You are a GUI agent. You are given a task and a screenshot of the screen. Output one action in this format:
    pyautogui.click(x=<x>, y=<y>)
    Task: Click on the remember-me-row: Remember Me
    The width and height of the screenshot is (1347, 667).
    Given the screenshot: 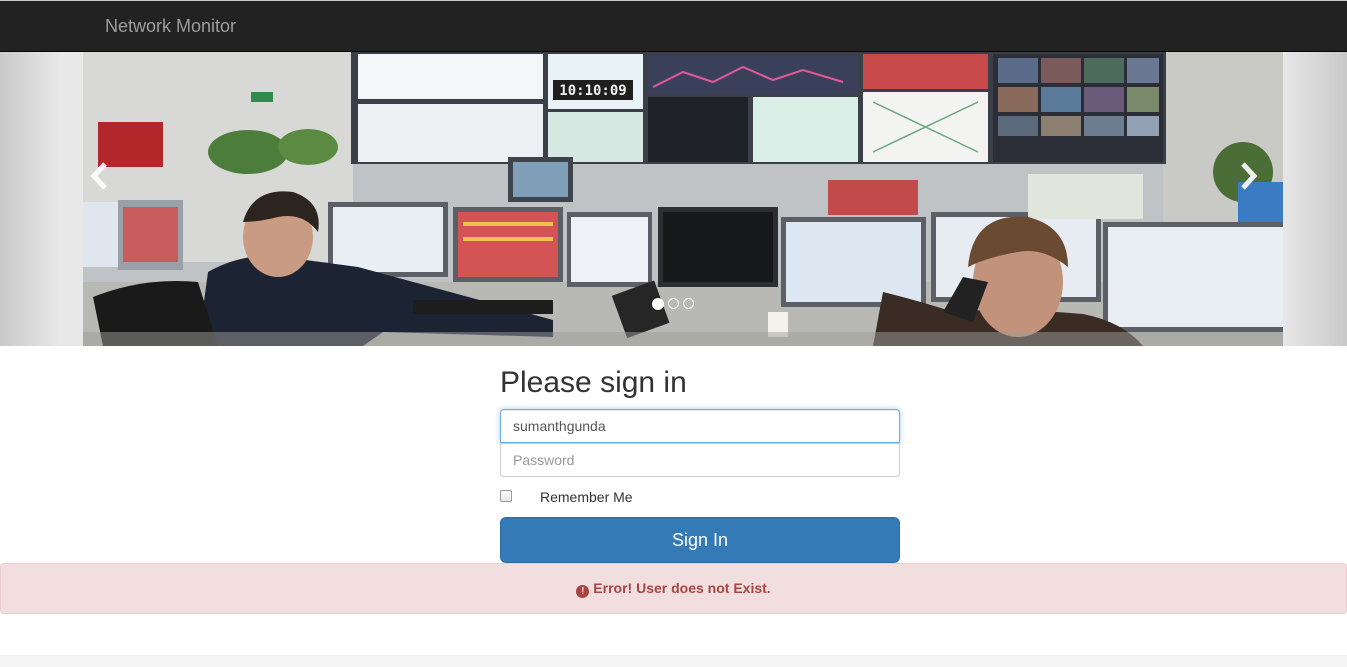 What is the action you would take?
    pyautogui.click(x=650, y=497)
    